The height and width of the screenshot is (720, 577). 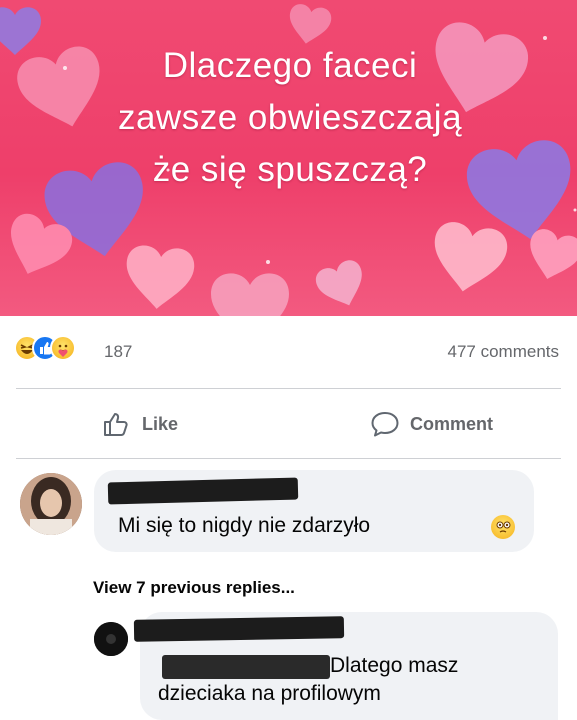 I want to click on like-label: Like, so click(x=160, y=423).